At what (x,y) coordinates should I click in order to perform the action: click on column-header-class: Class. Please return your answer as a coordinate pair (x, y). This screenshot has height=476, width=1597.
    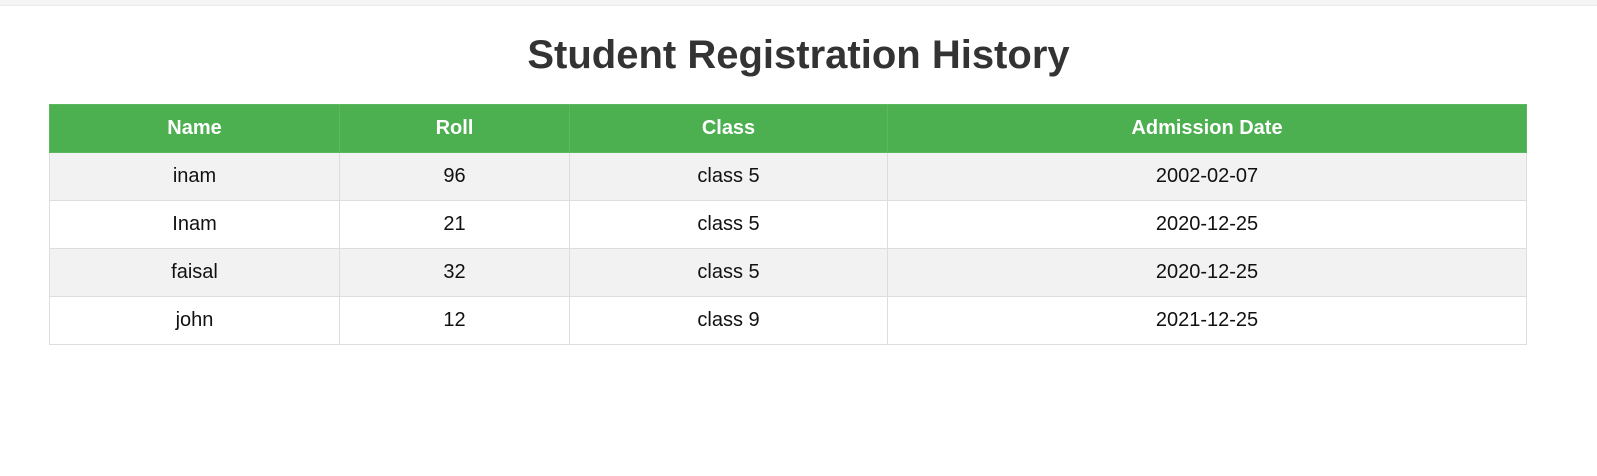
    Looking at the image, I should click on (728, 128).